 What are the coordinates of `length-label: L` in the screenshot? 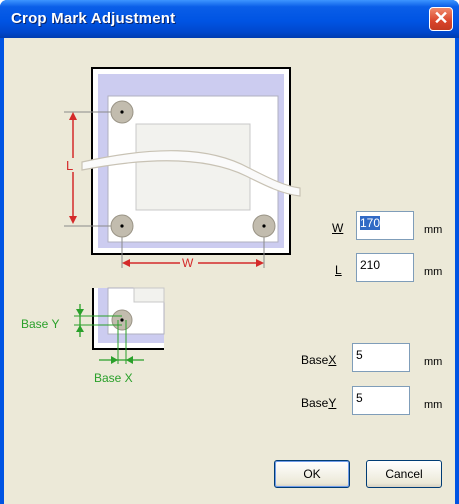 It's located at (338, 270).